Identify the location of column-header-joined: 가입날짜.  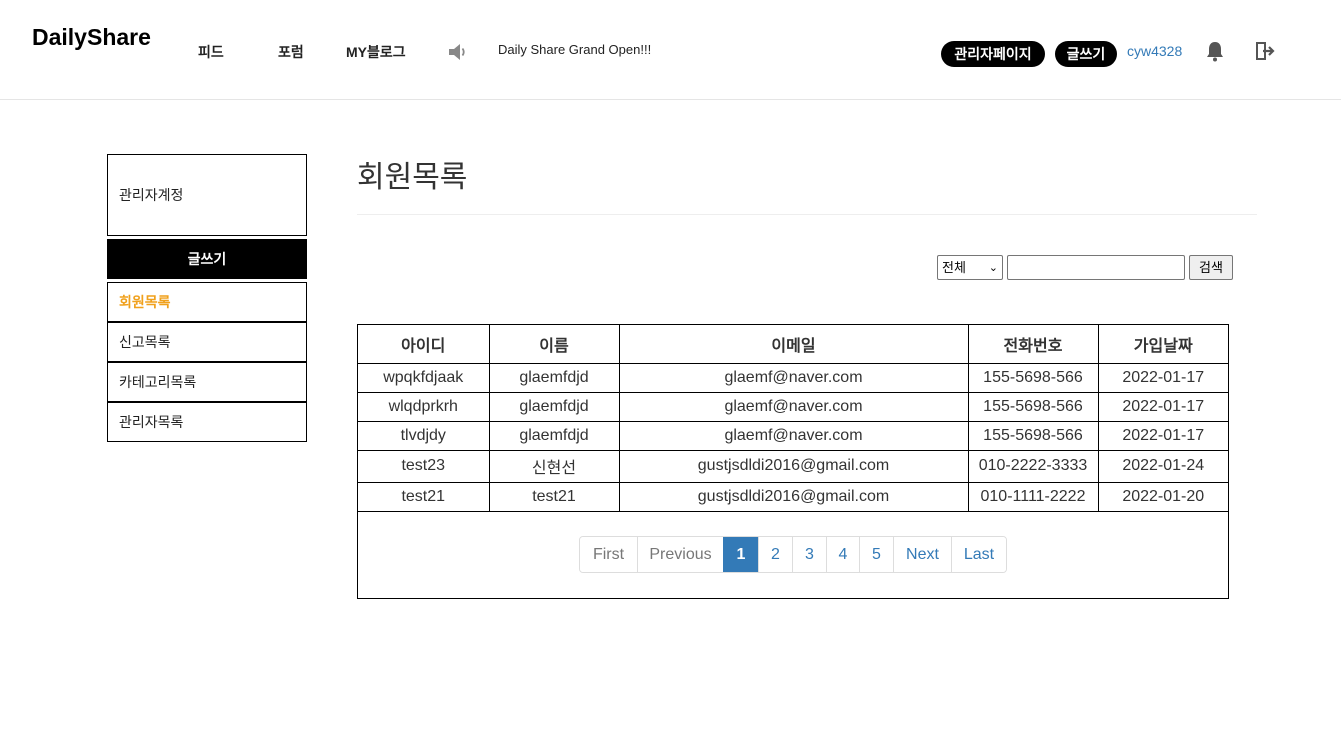
(1162, 344).